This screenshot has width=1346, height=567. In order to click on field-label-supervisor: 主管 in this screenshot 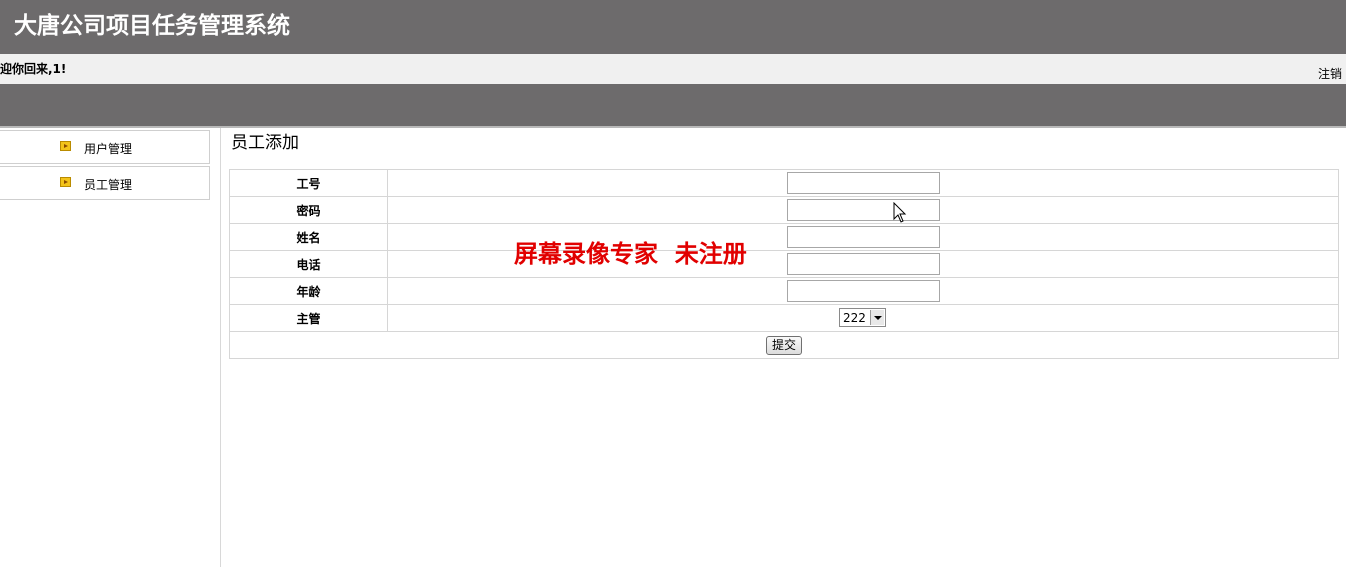, I will do `click(308, 318)`.